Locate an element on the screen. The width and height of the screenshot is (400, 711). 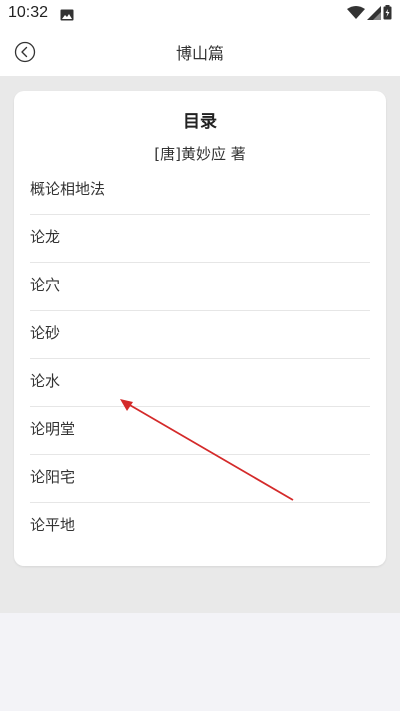
signal-icon is located at coordinates (374, 14).